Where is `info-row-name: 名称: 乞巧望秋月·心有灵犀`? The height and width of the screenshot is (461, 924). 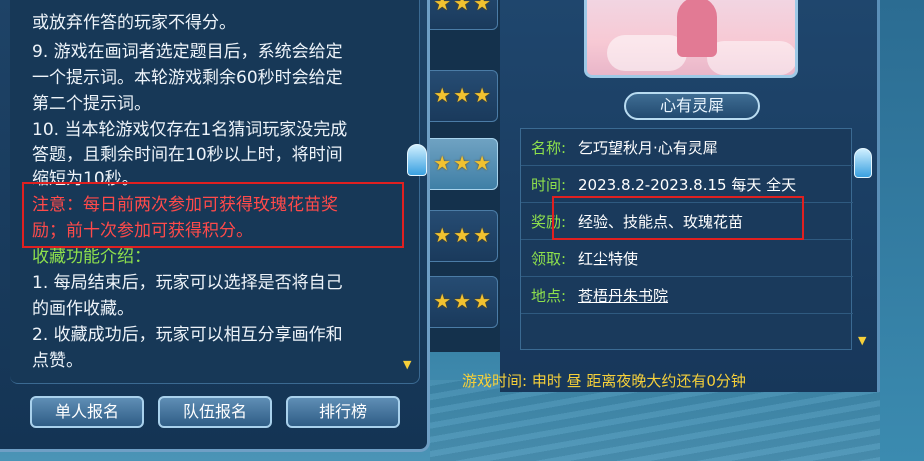
info-row-name: 名称: 乞巧望秋月·心有灵犀 is located at coordinates (687, 147).